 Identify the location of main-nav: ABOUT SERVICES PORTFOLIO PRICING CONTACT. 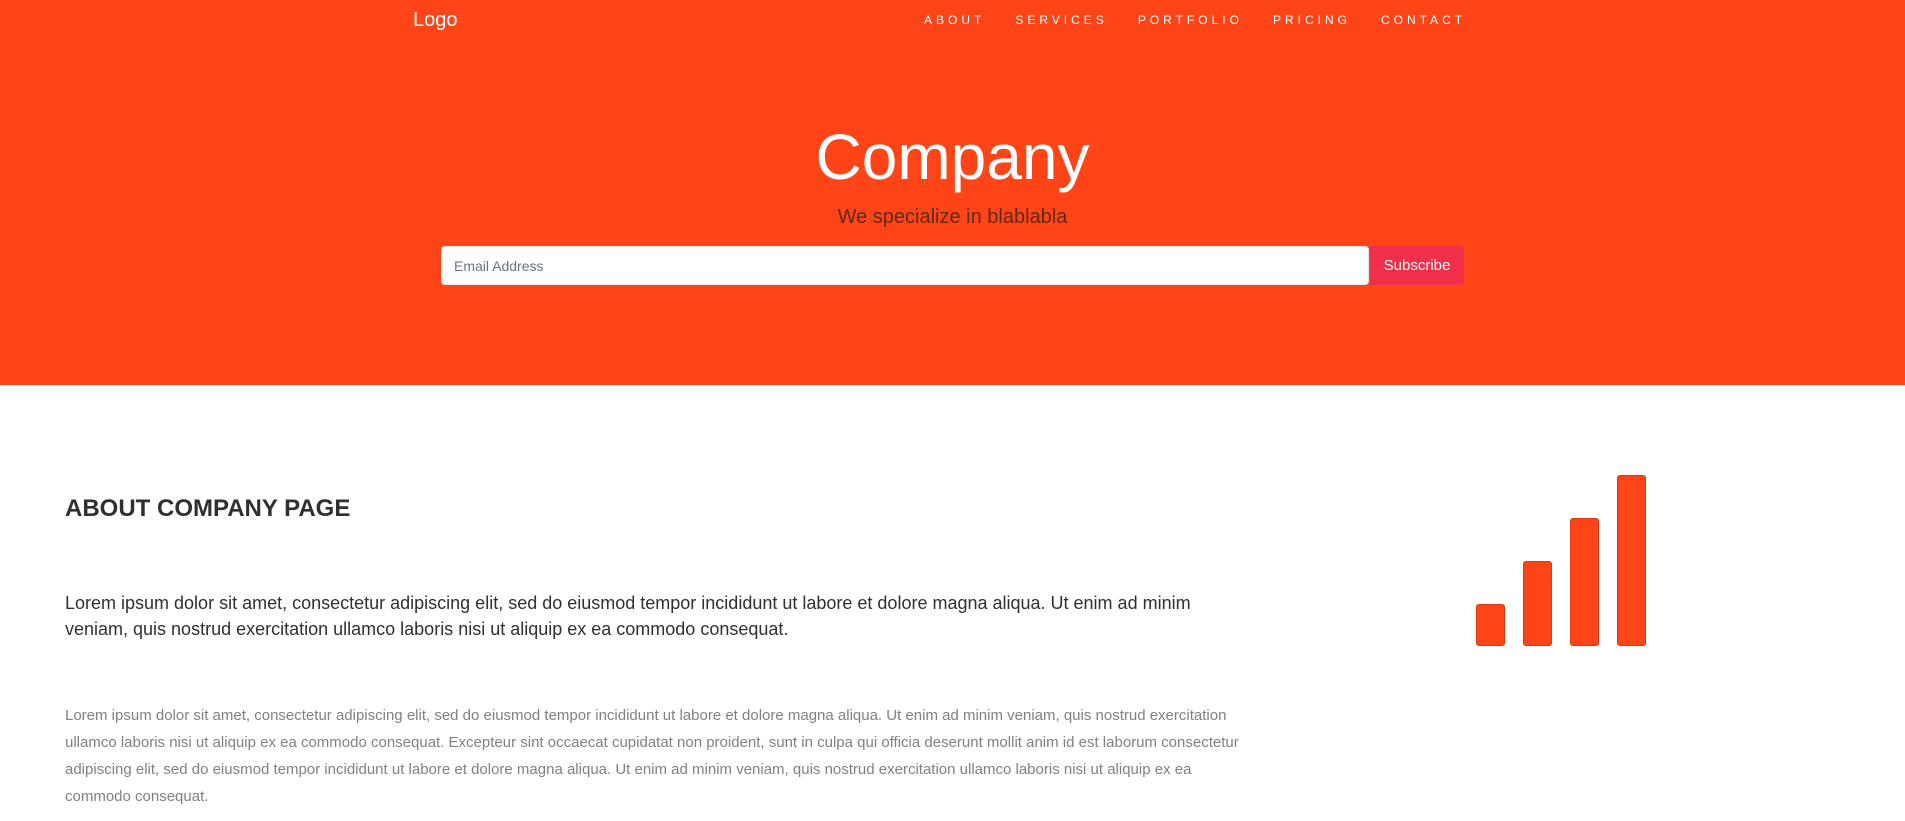
(1210, 20).